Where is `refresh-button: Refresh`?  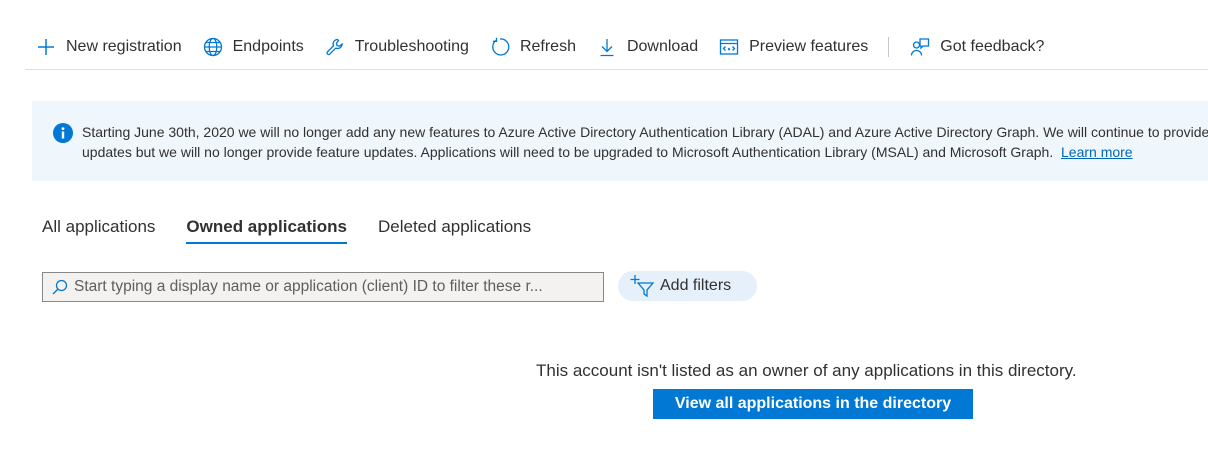
refresh-button: Refresh is located at coordinates (532, 47).